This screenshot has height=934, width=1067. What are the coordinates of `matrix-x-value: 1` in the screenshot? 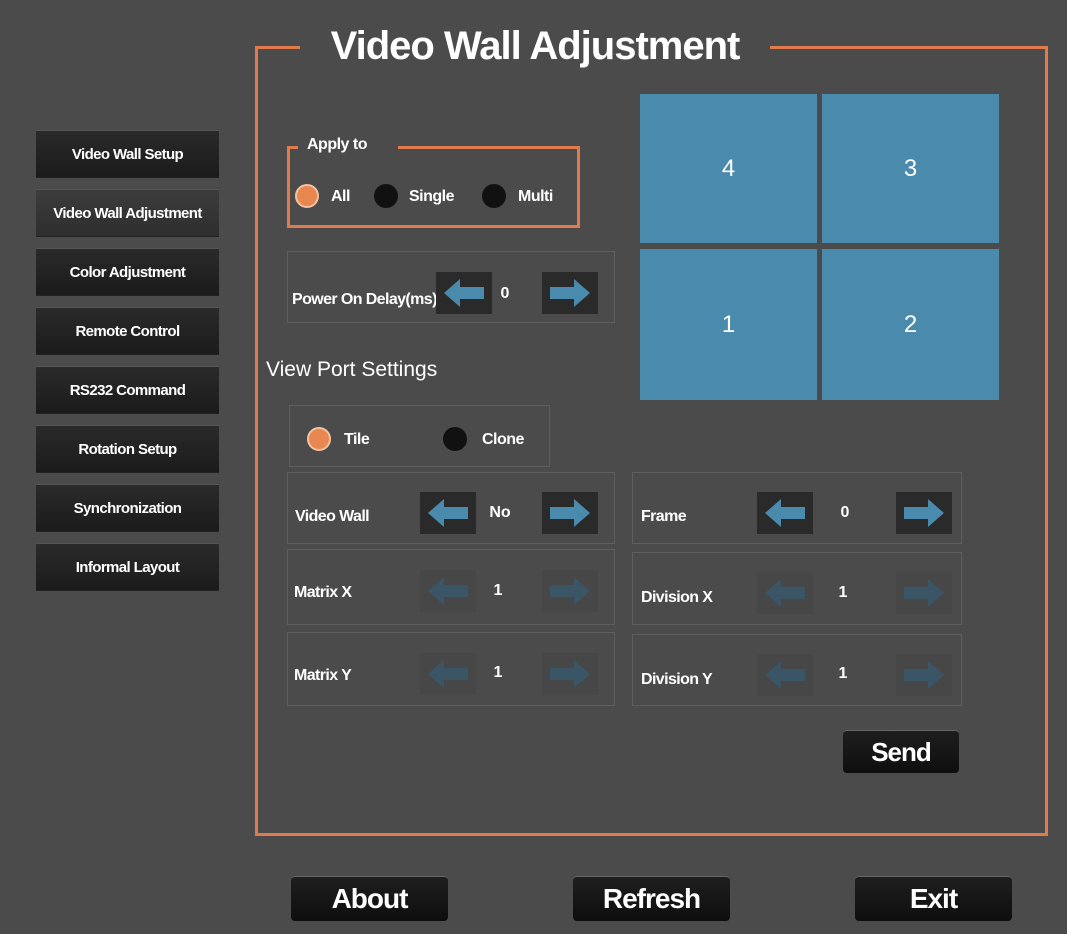 It's located at (498, 590).